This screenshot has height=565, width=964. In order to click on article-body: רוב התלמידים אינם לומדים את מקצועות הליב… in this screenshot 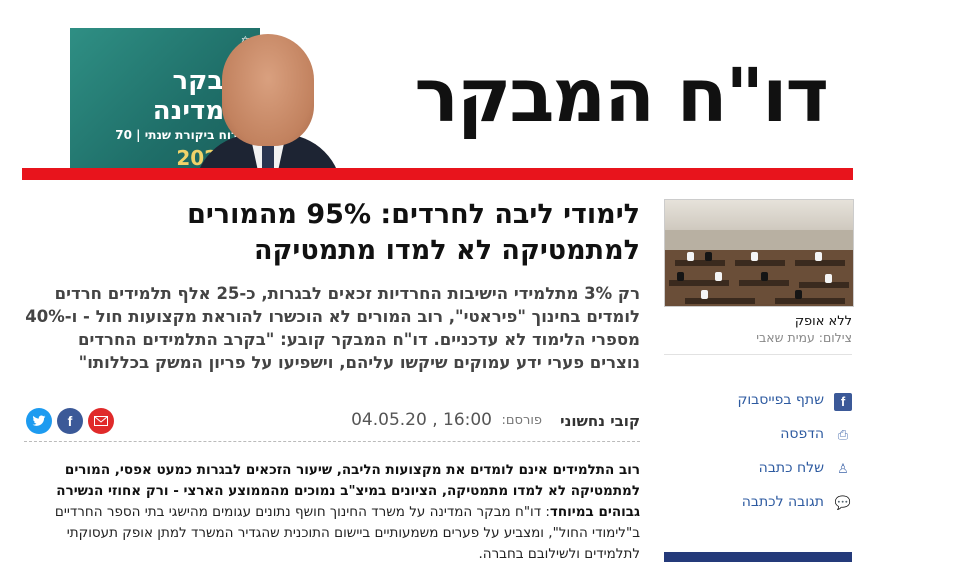, I will do `click(332, 512)`.